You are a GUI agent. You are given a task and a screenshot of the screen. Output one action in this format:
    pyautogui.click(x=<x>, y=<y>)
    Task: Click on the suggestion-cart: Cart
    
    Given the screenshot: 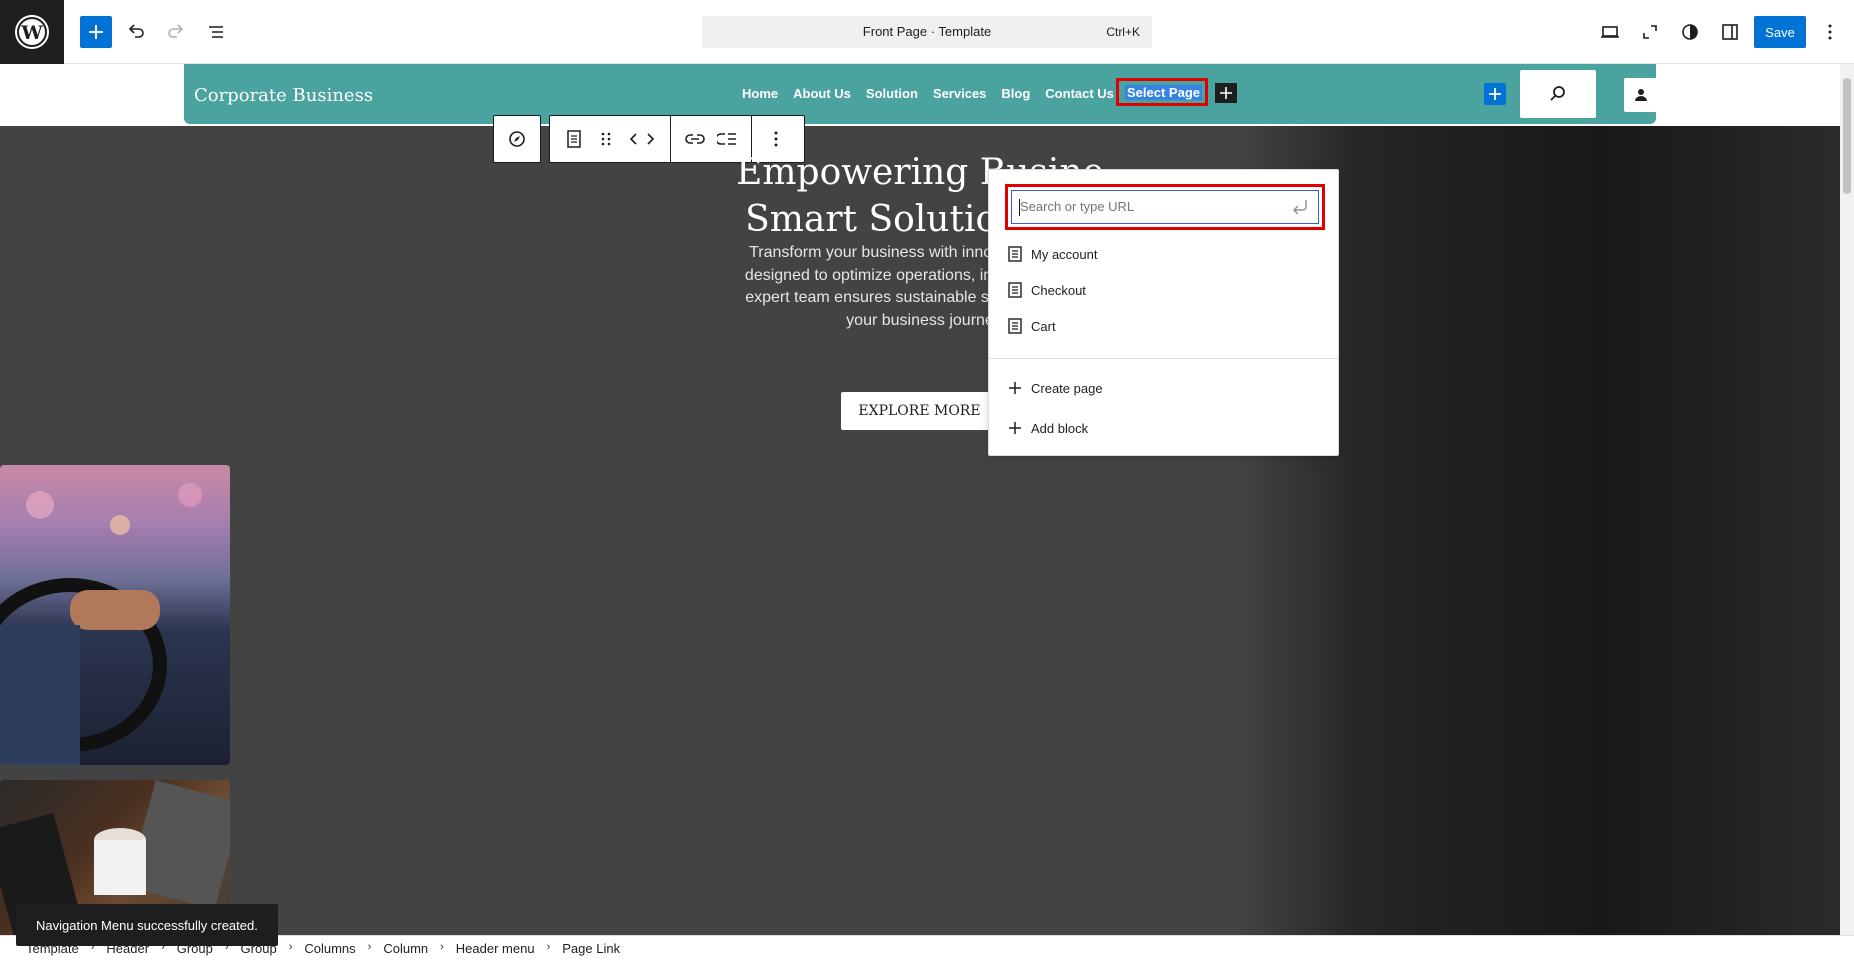 What is the action you would take?
    pyautogui.click(x=1032, y=326)
    